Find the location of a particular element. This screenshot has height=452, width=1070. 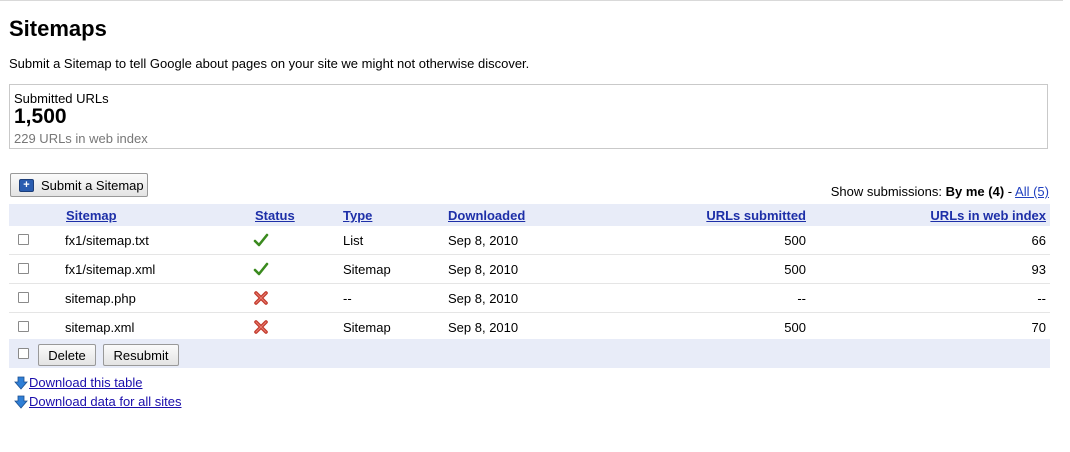

show-submissions: Show submissions: By me (4) - All (5) is located at coordinates (940, 191).